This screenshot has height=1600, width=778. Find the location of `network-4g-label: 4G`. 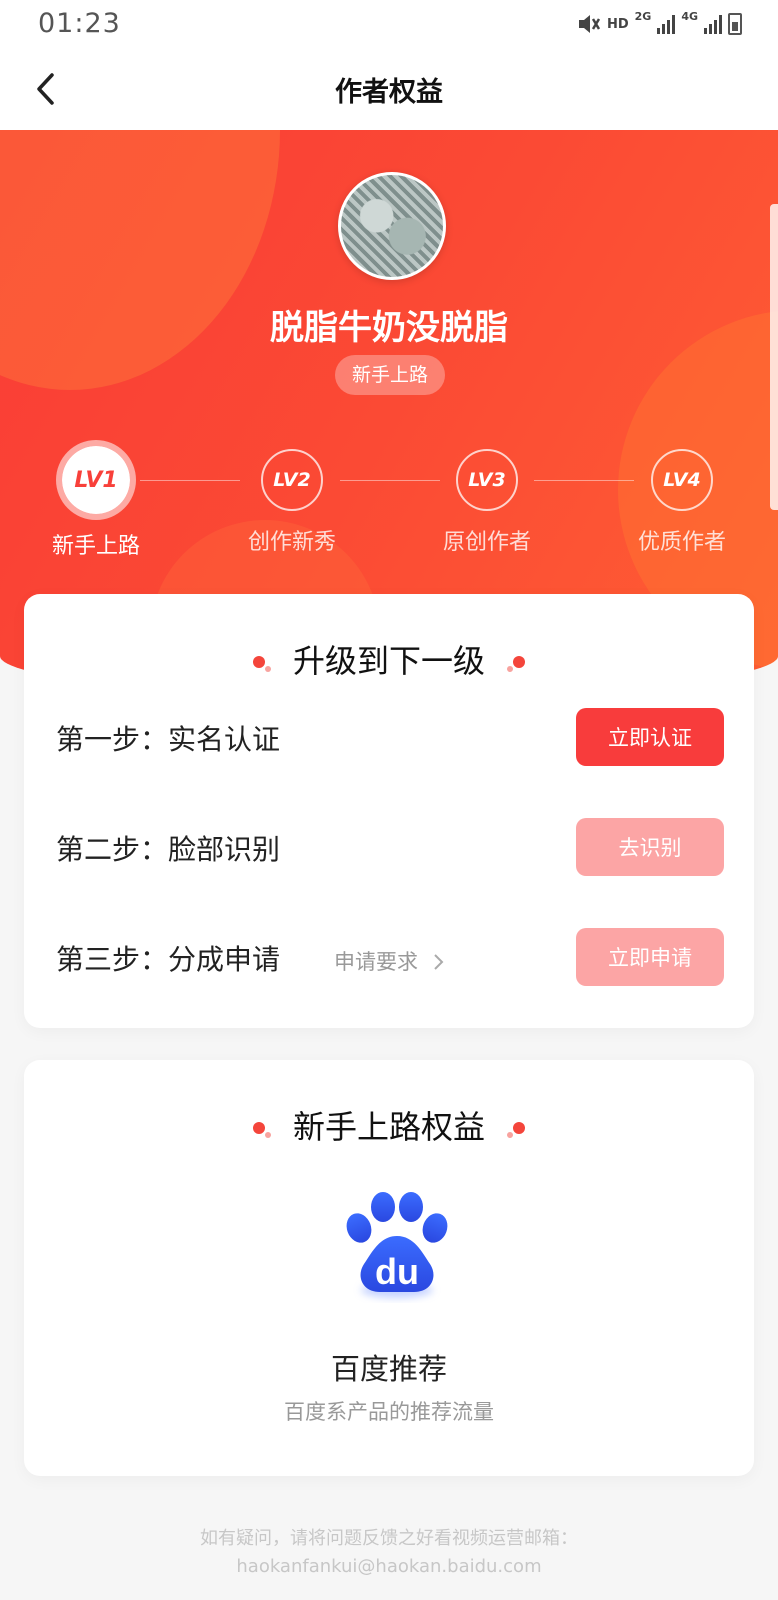

network-4g-label: 4G is located at coordinates (689, 16).